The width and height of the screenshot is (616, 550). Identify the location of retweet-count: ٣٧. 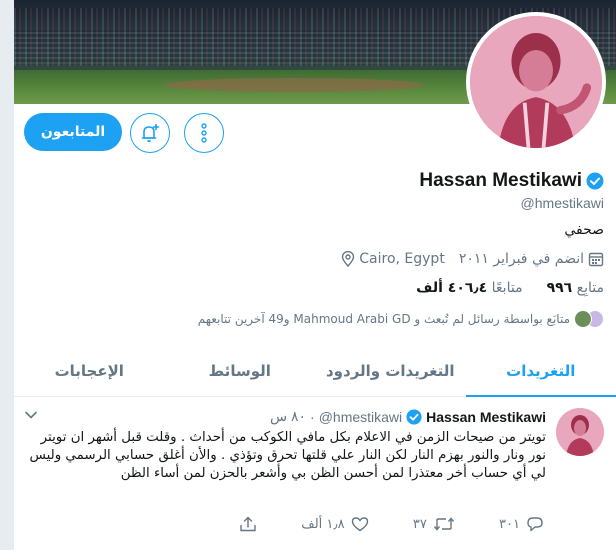
(419, 524).